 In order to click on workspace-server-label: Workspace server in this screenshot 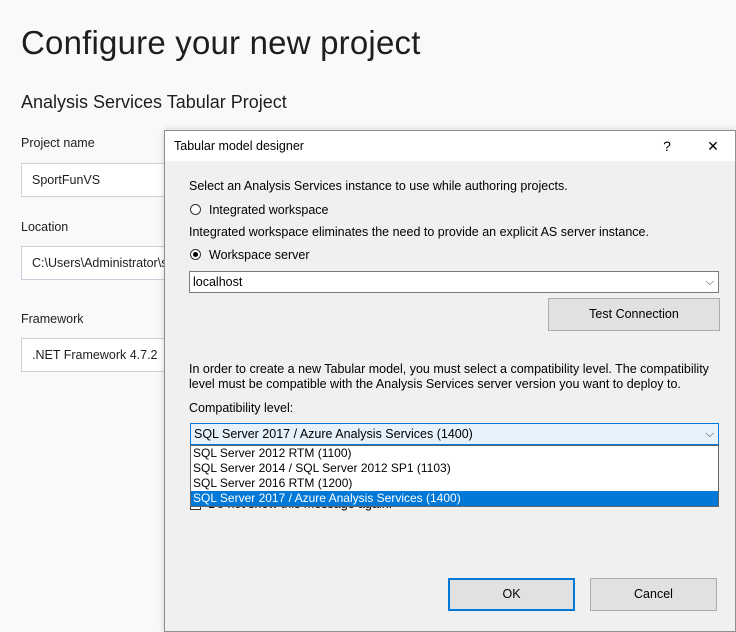, I will do `click(259, 255)`.